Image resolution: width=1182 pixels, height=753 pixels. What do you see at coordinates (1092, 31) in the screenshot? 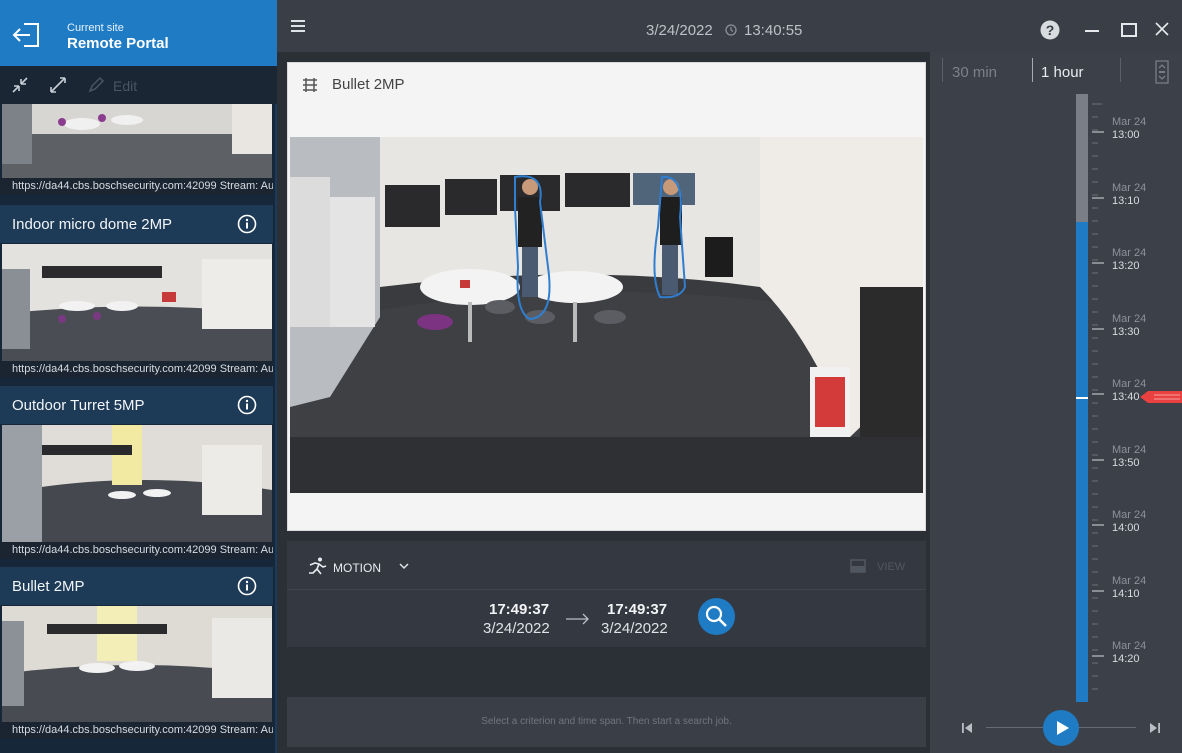
I see `minimize-icon` at bounding box center [1092, 31].